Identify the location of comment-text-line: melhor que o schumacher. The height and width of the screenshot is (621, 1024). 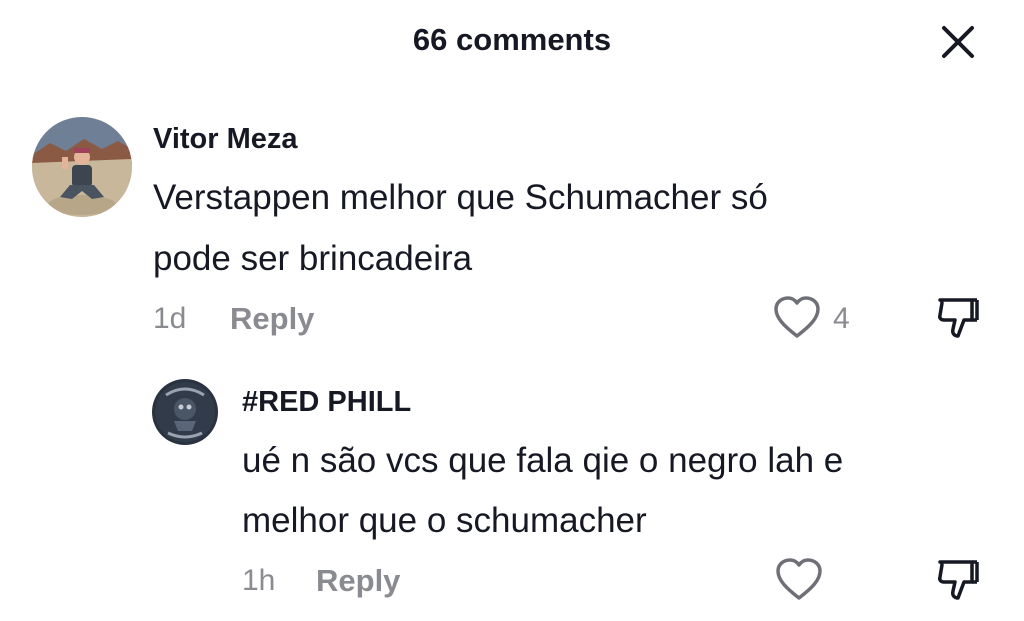
(444, 520).